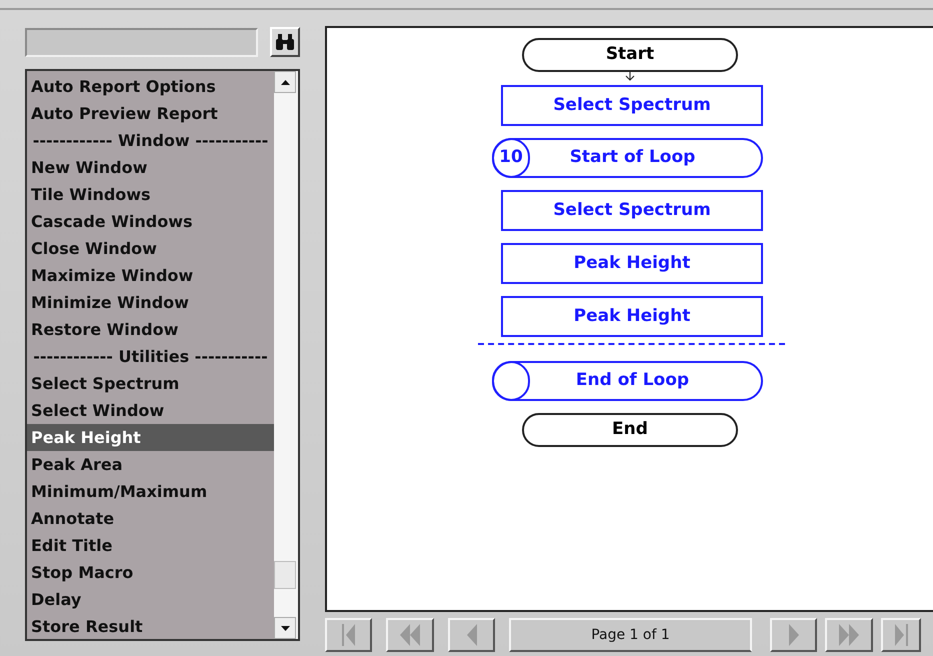 This screenshot has width=933, height=656. Describe the element at coordinates (150, 599) in the screenshot. I see `list-item: Delay` at that location.